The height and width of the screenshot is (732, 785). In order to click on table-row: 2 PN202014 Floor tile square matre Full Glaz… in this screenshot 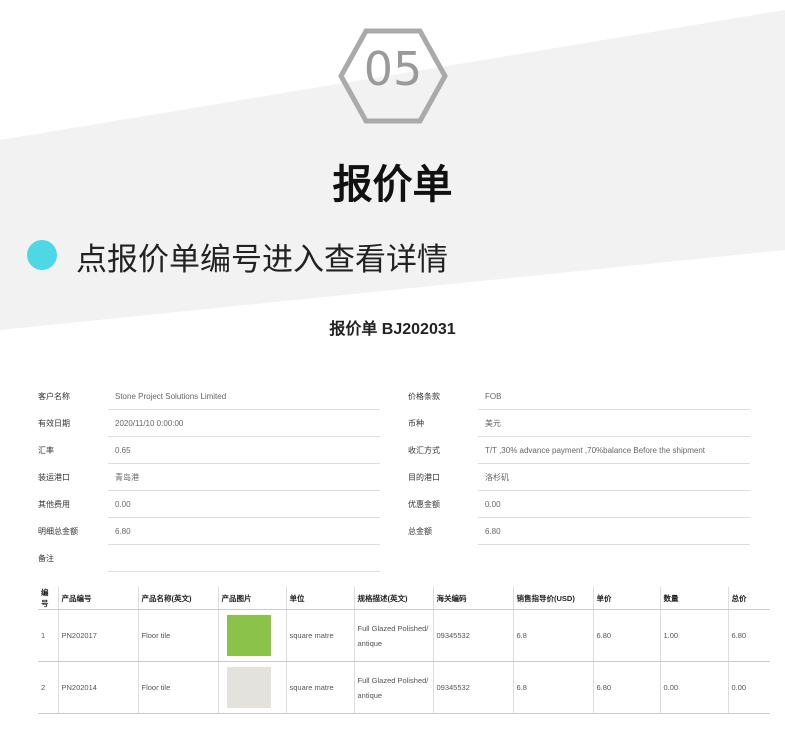, I will do `click(404, 687)`.